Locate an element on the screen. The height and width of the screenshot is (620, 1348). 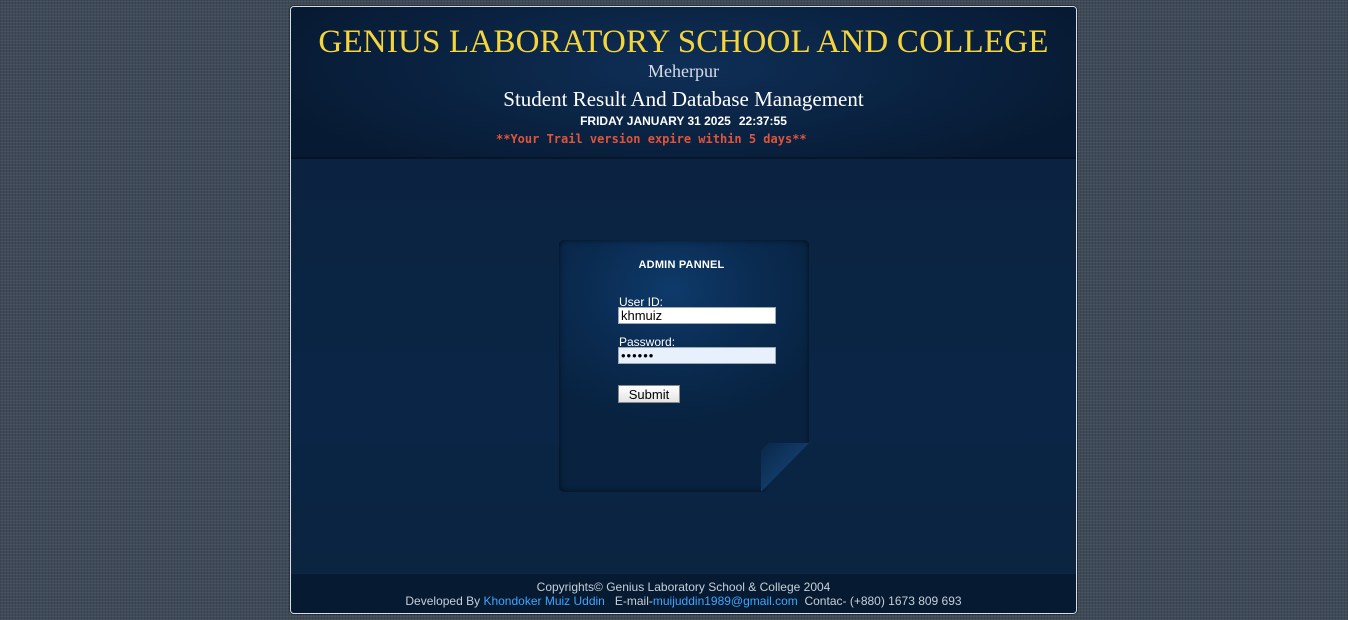
current-date: FRIDAY JANUARY 31 2025 is located at coordinates (655, 121).